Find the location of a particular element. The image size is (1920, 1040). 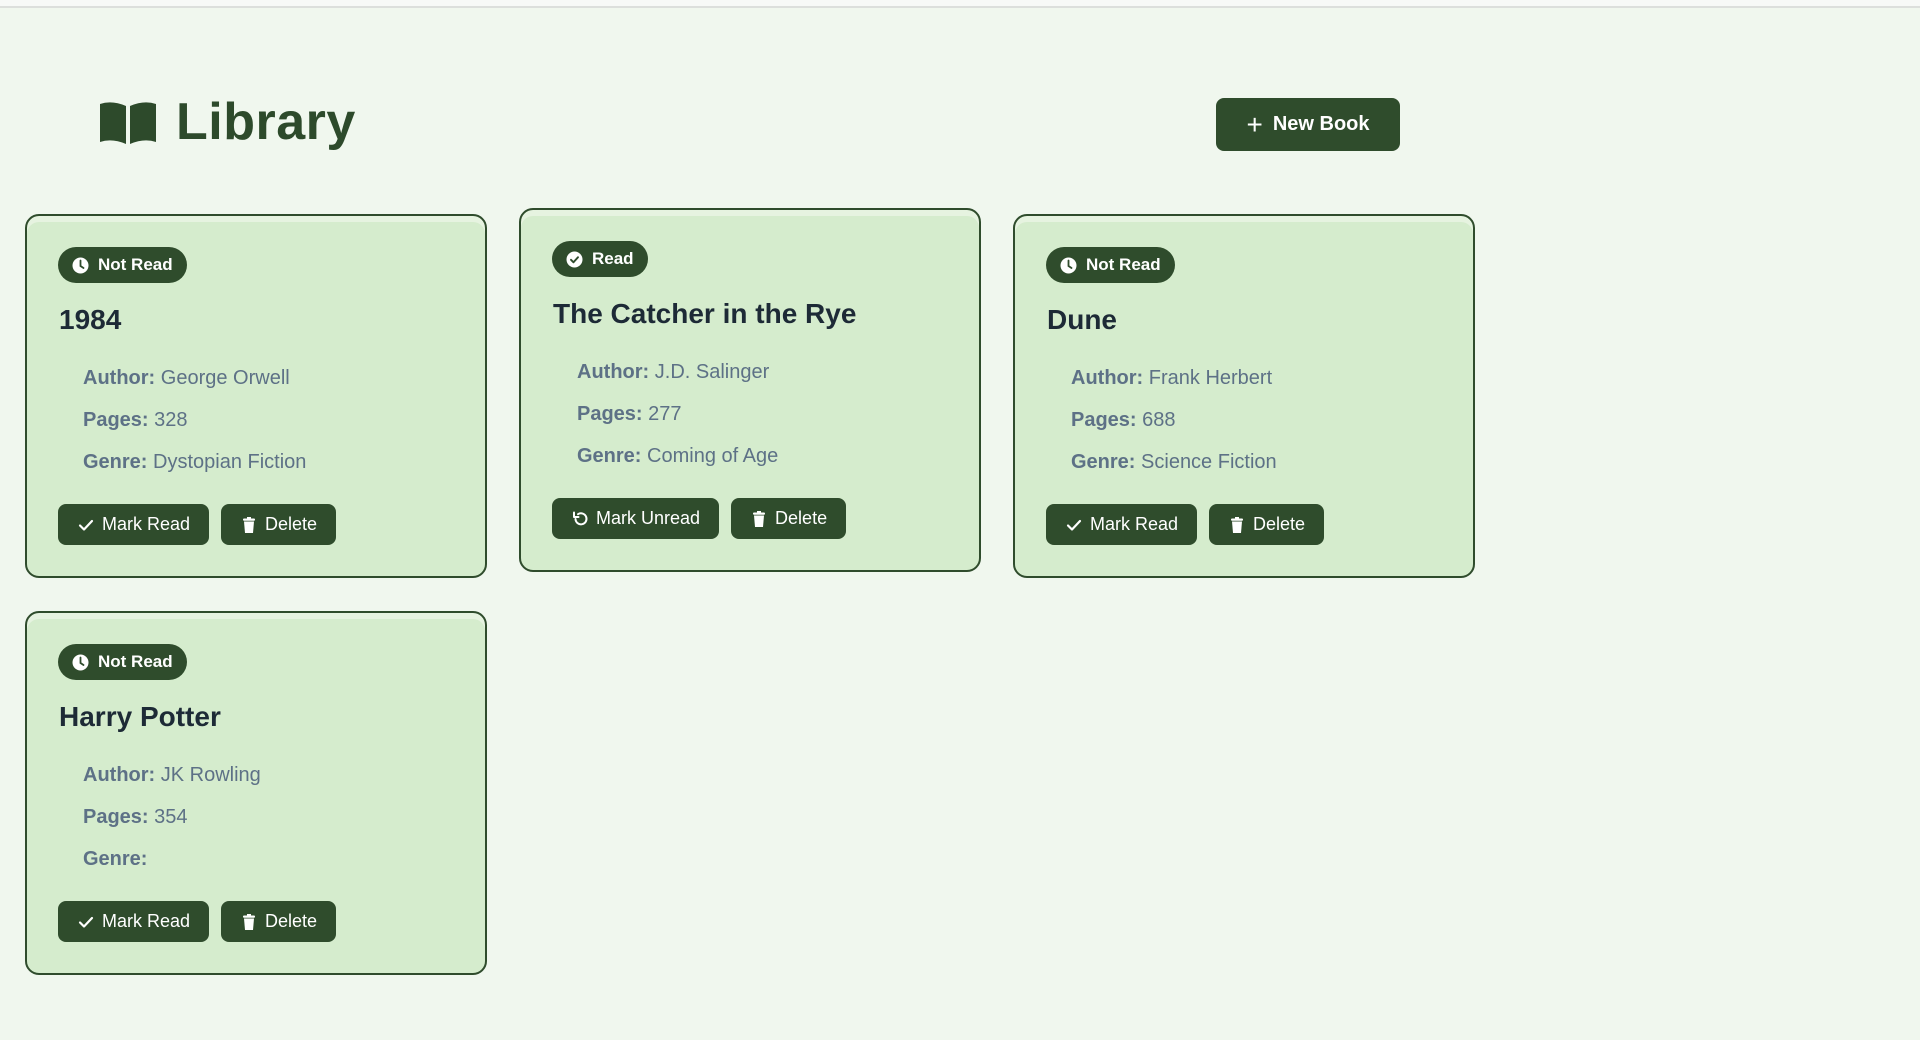

book-title: 1984 is located at coordinates (90, 319).